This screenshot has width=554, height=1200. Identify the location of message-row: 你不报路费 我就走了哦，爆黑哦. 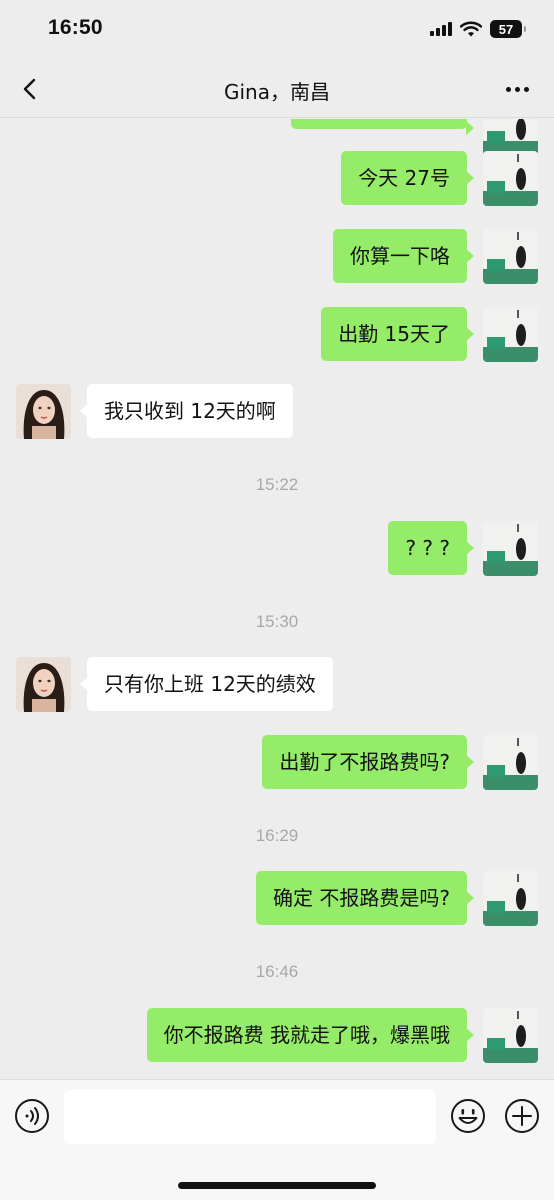
(342, 1035).